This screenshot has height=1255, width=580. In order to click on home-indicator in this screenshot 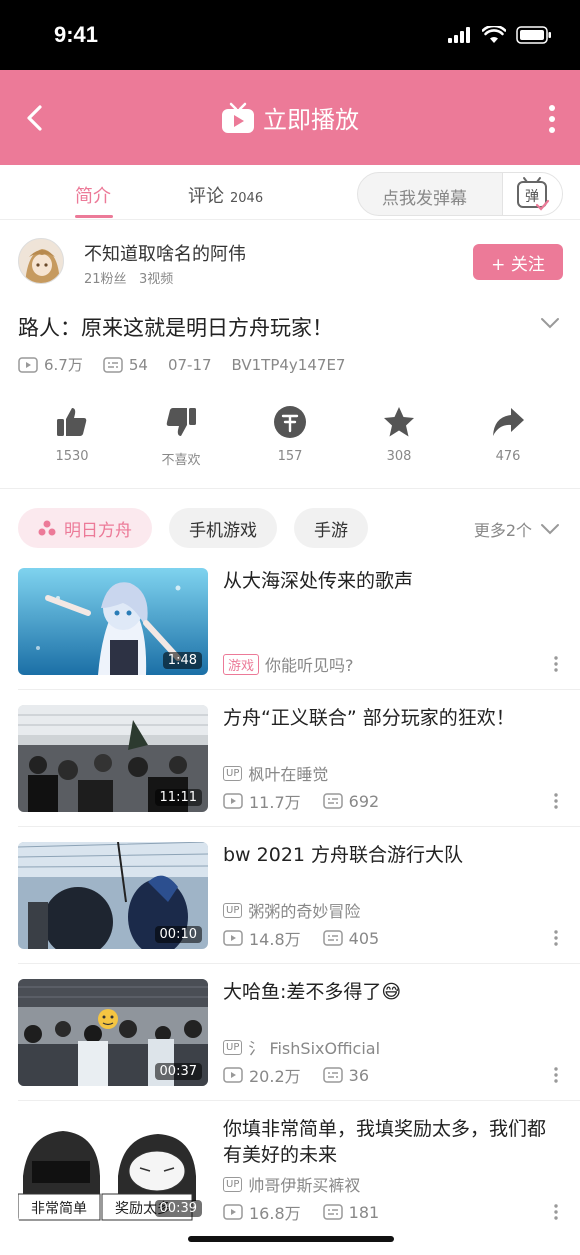, I will do `click(291, 1239)`.